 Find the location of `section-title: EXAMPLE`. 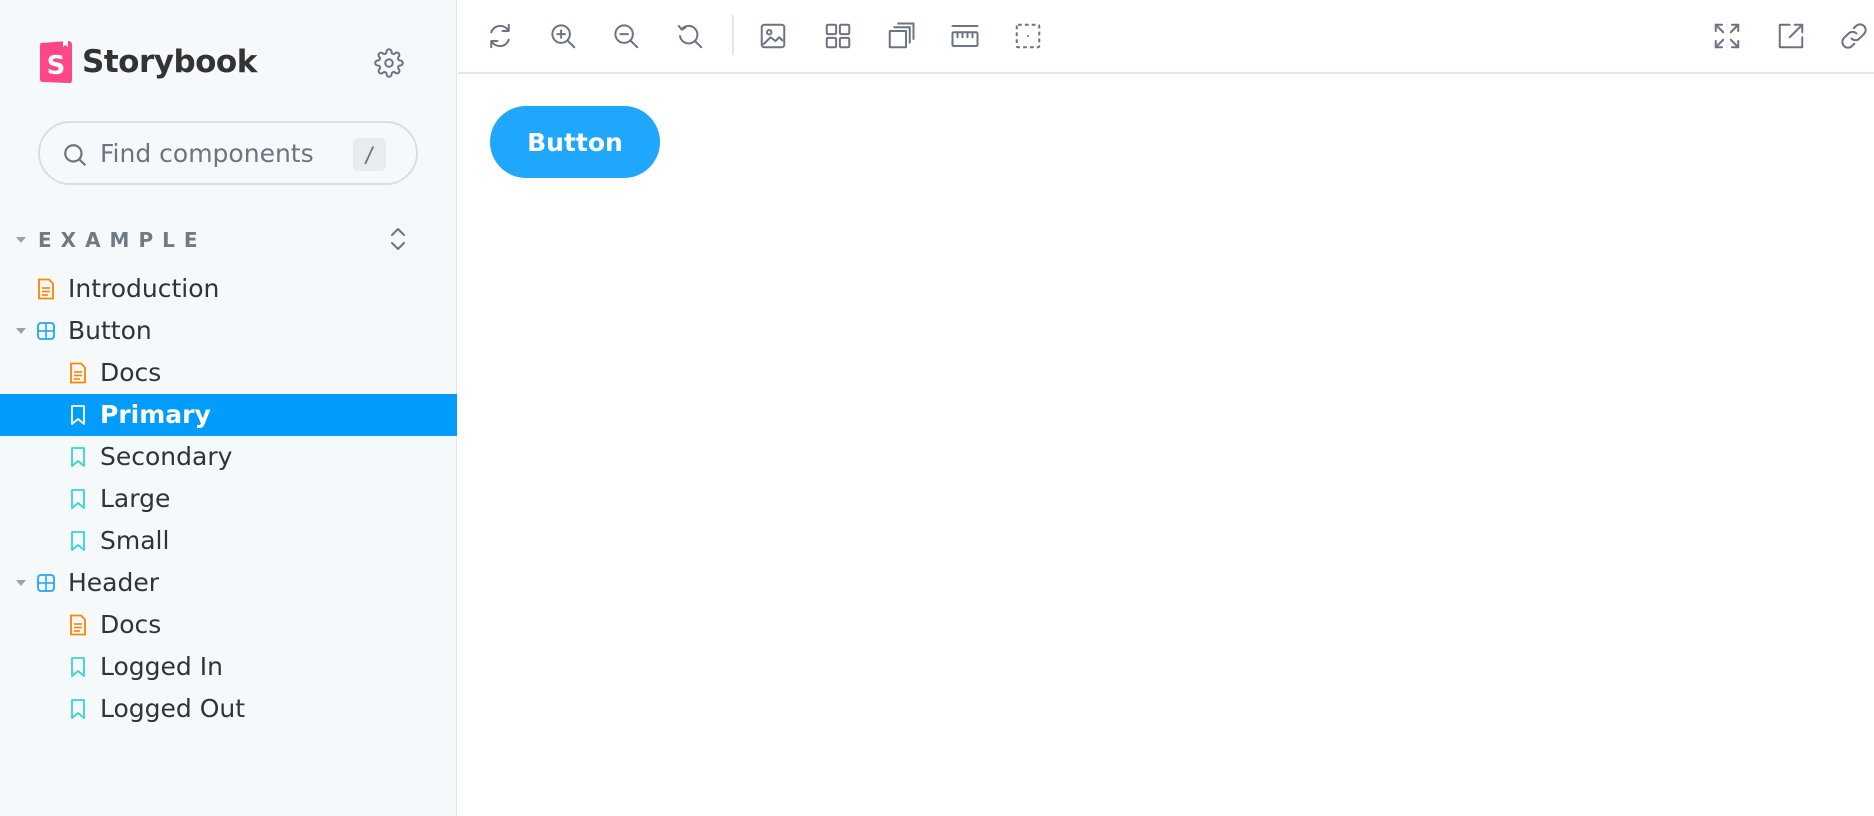

section-title: EXAMPLE is located at coordinates (122, 240).